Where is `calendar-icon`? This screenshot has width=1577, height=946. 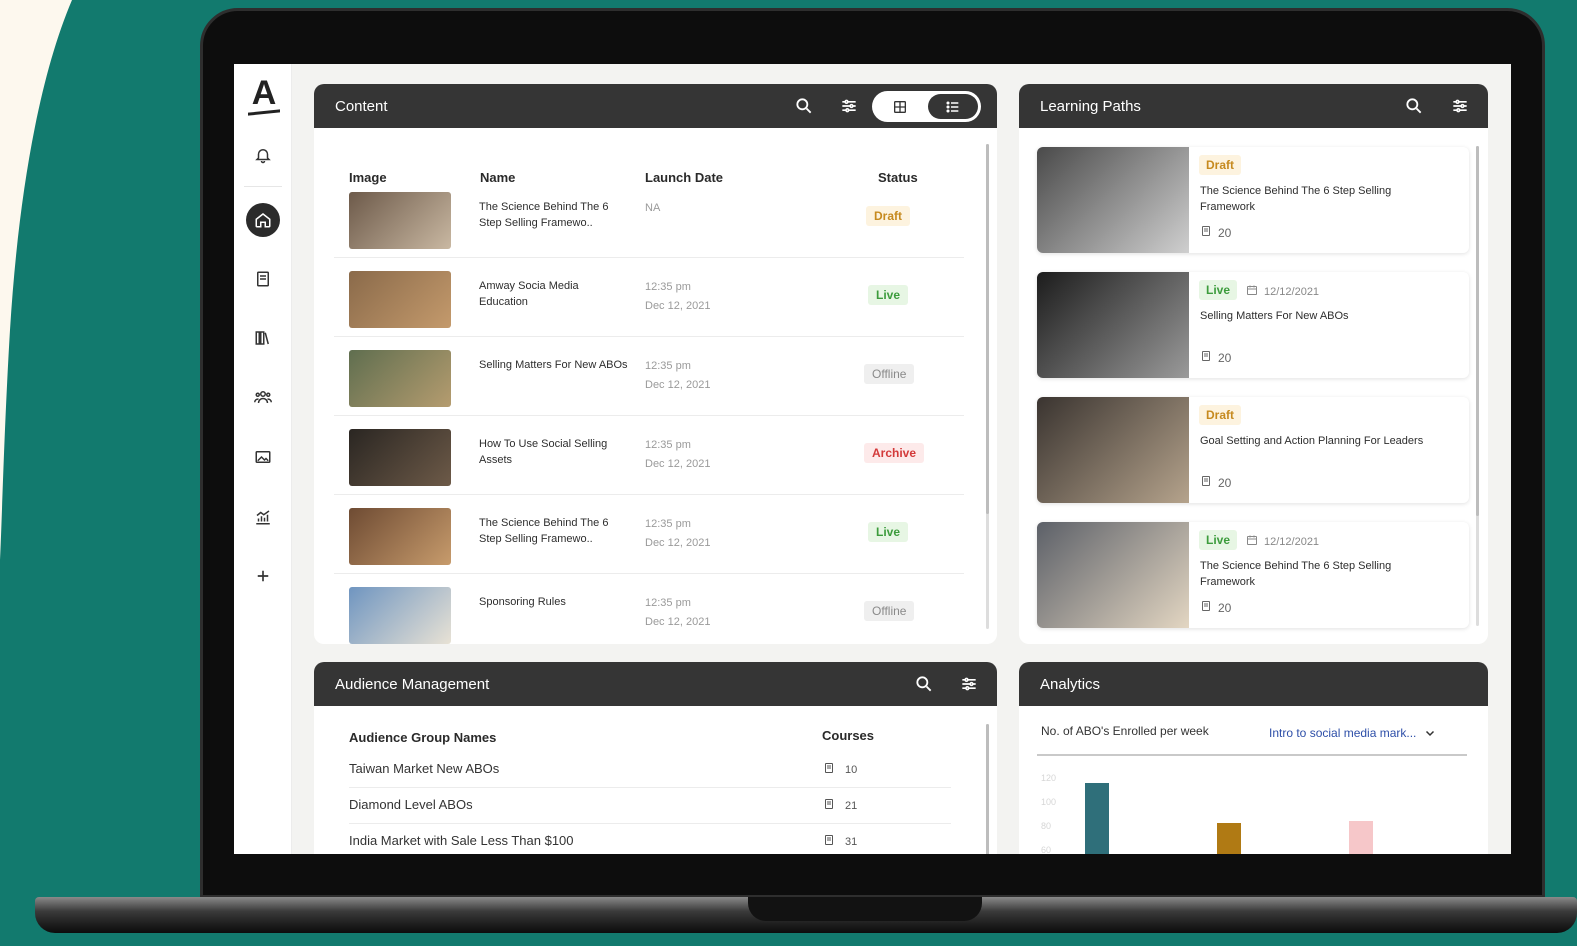 calendar-icon is located at coordinates (1252, 541).